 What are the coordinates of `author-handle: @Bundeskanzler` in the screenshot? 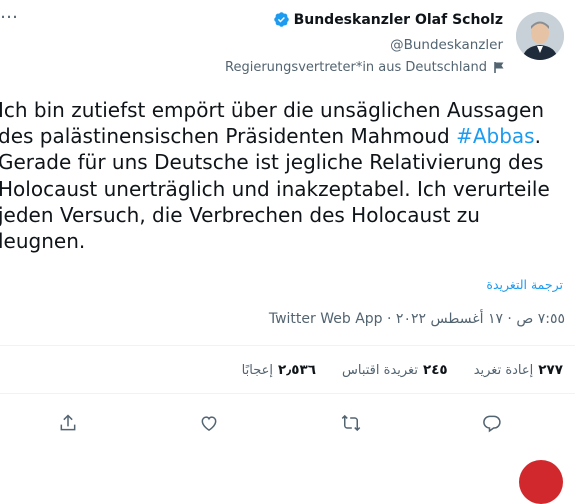 It's located at (446, 45).